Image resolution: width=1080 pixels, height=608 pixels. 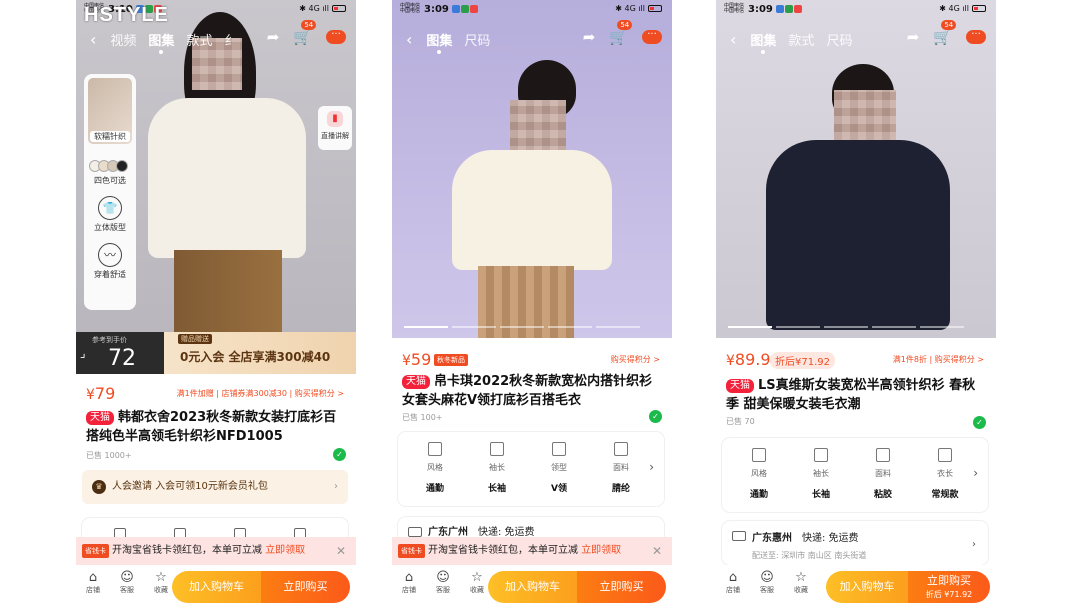 I want to click on sold-count: 已售 70, so click(x=740, y=421).